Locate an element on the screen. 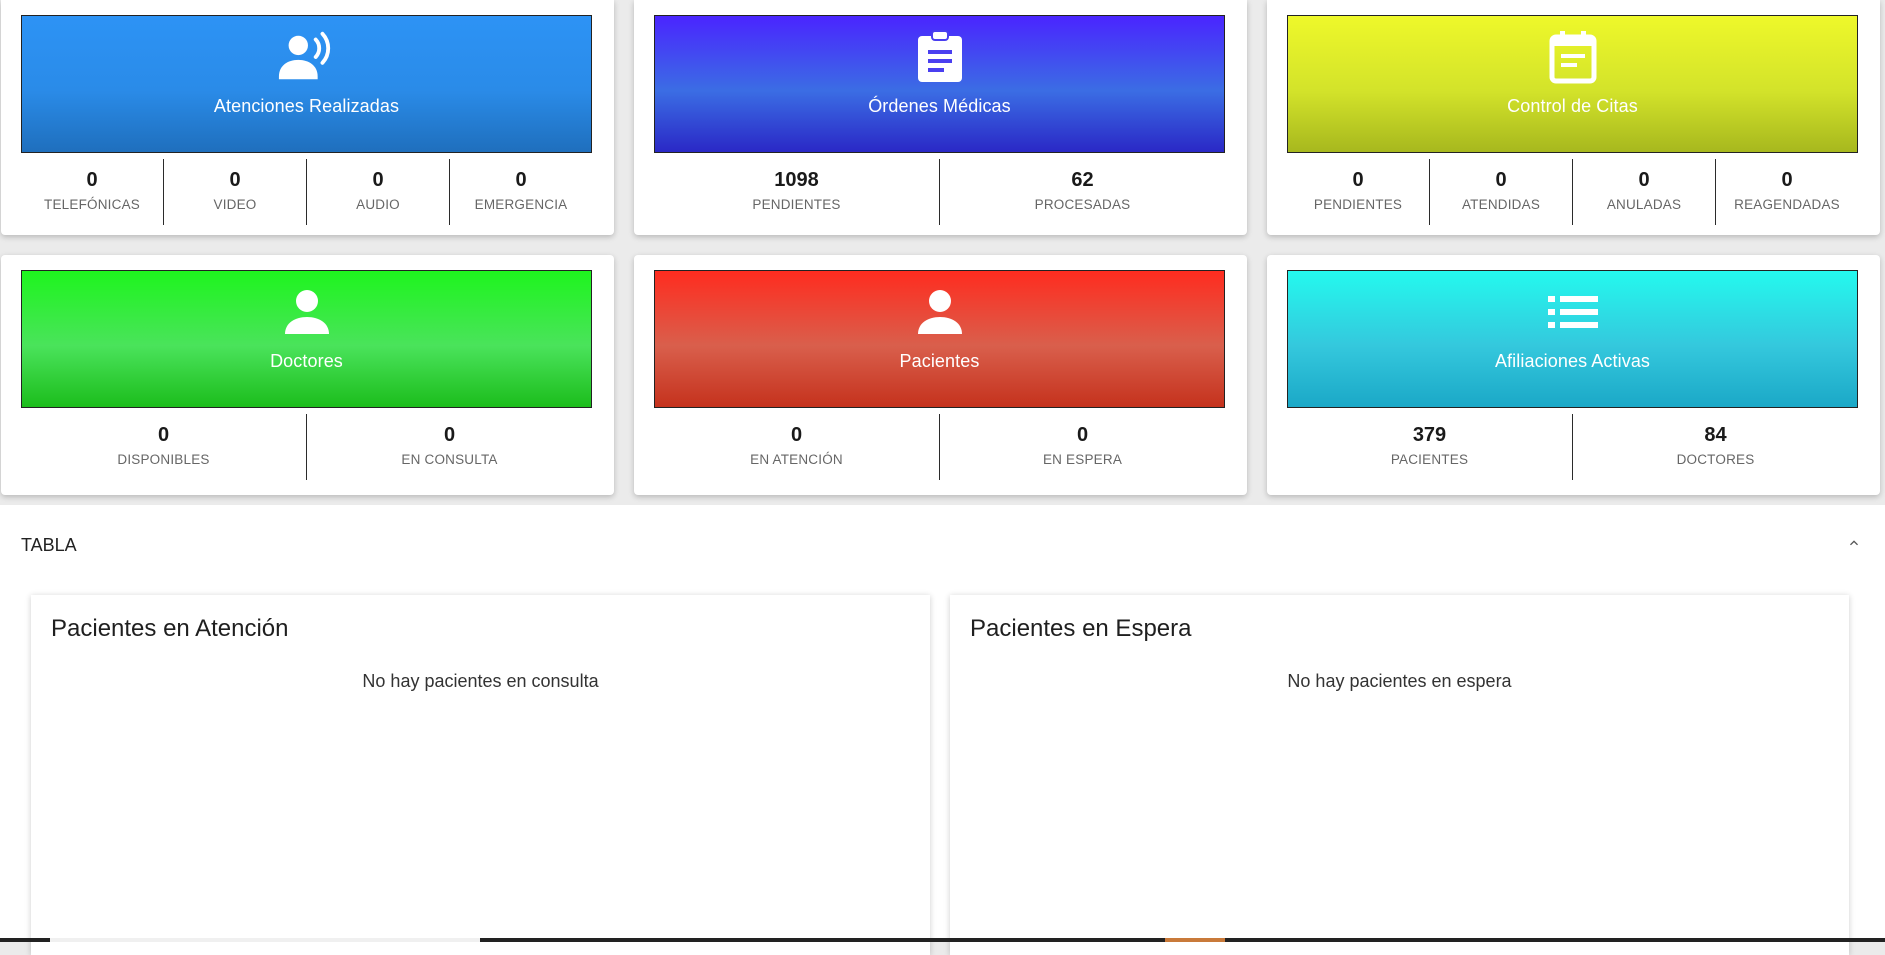 Image resolution: width=1885 pixels, height=955 pixels. stat-label: EN ATENCIÓN is located at coordinates (796, 459).